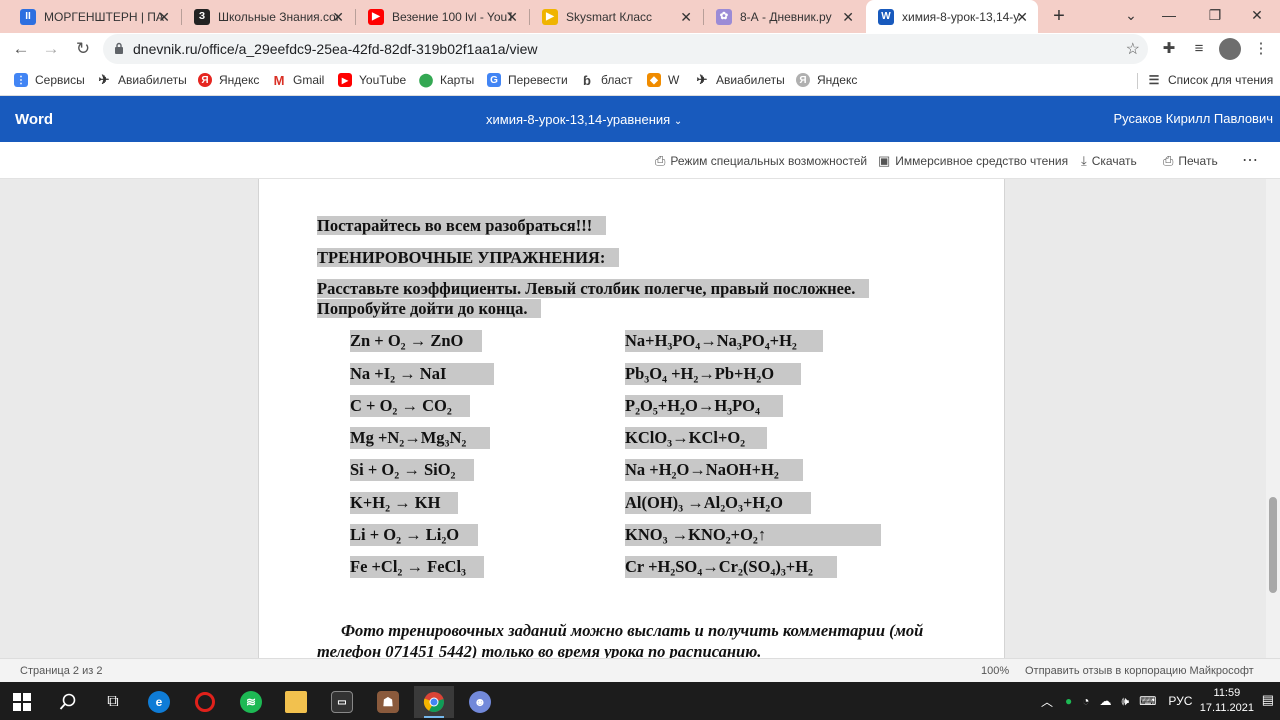 The image size is (1280, 720). I want to click on clock: 11:59 17.11.2021, so click(1227, 701).